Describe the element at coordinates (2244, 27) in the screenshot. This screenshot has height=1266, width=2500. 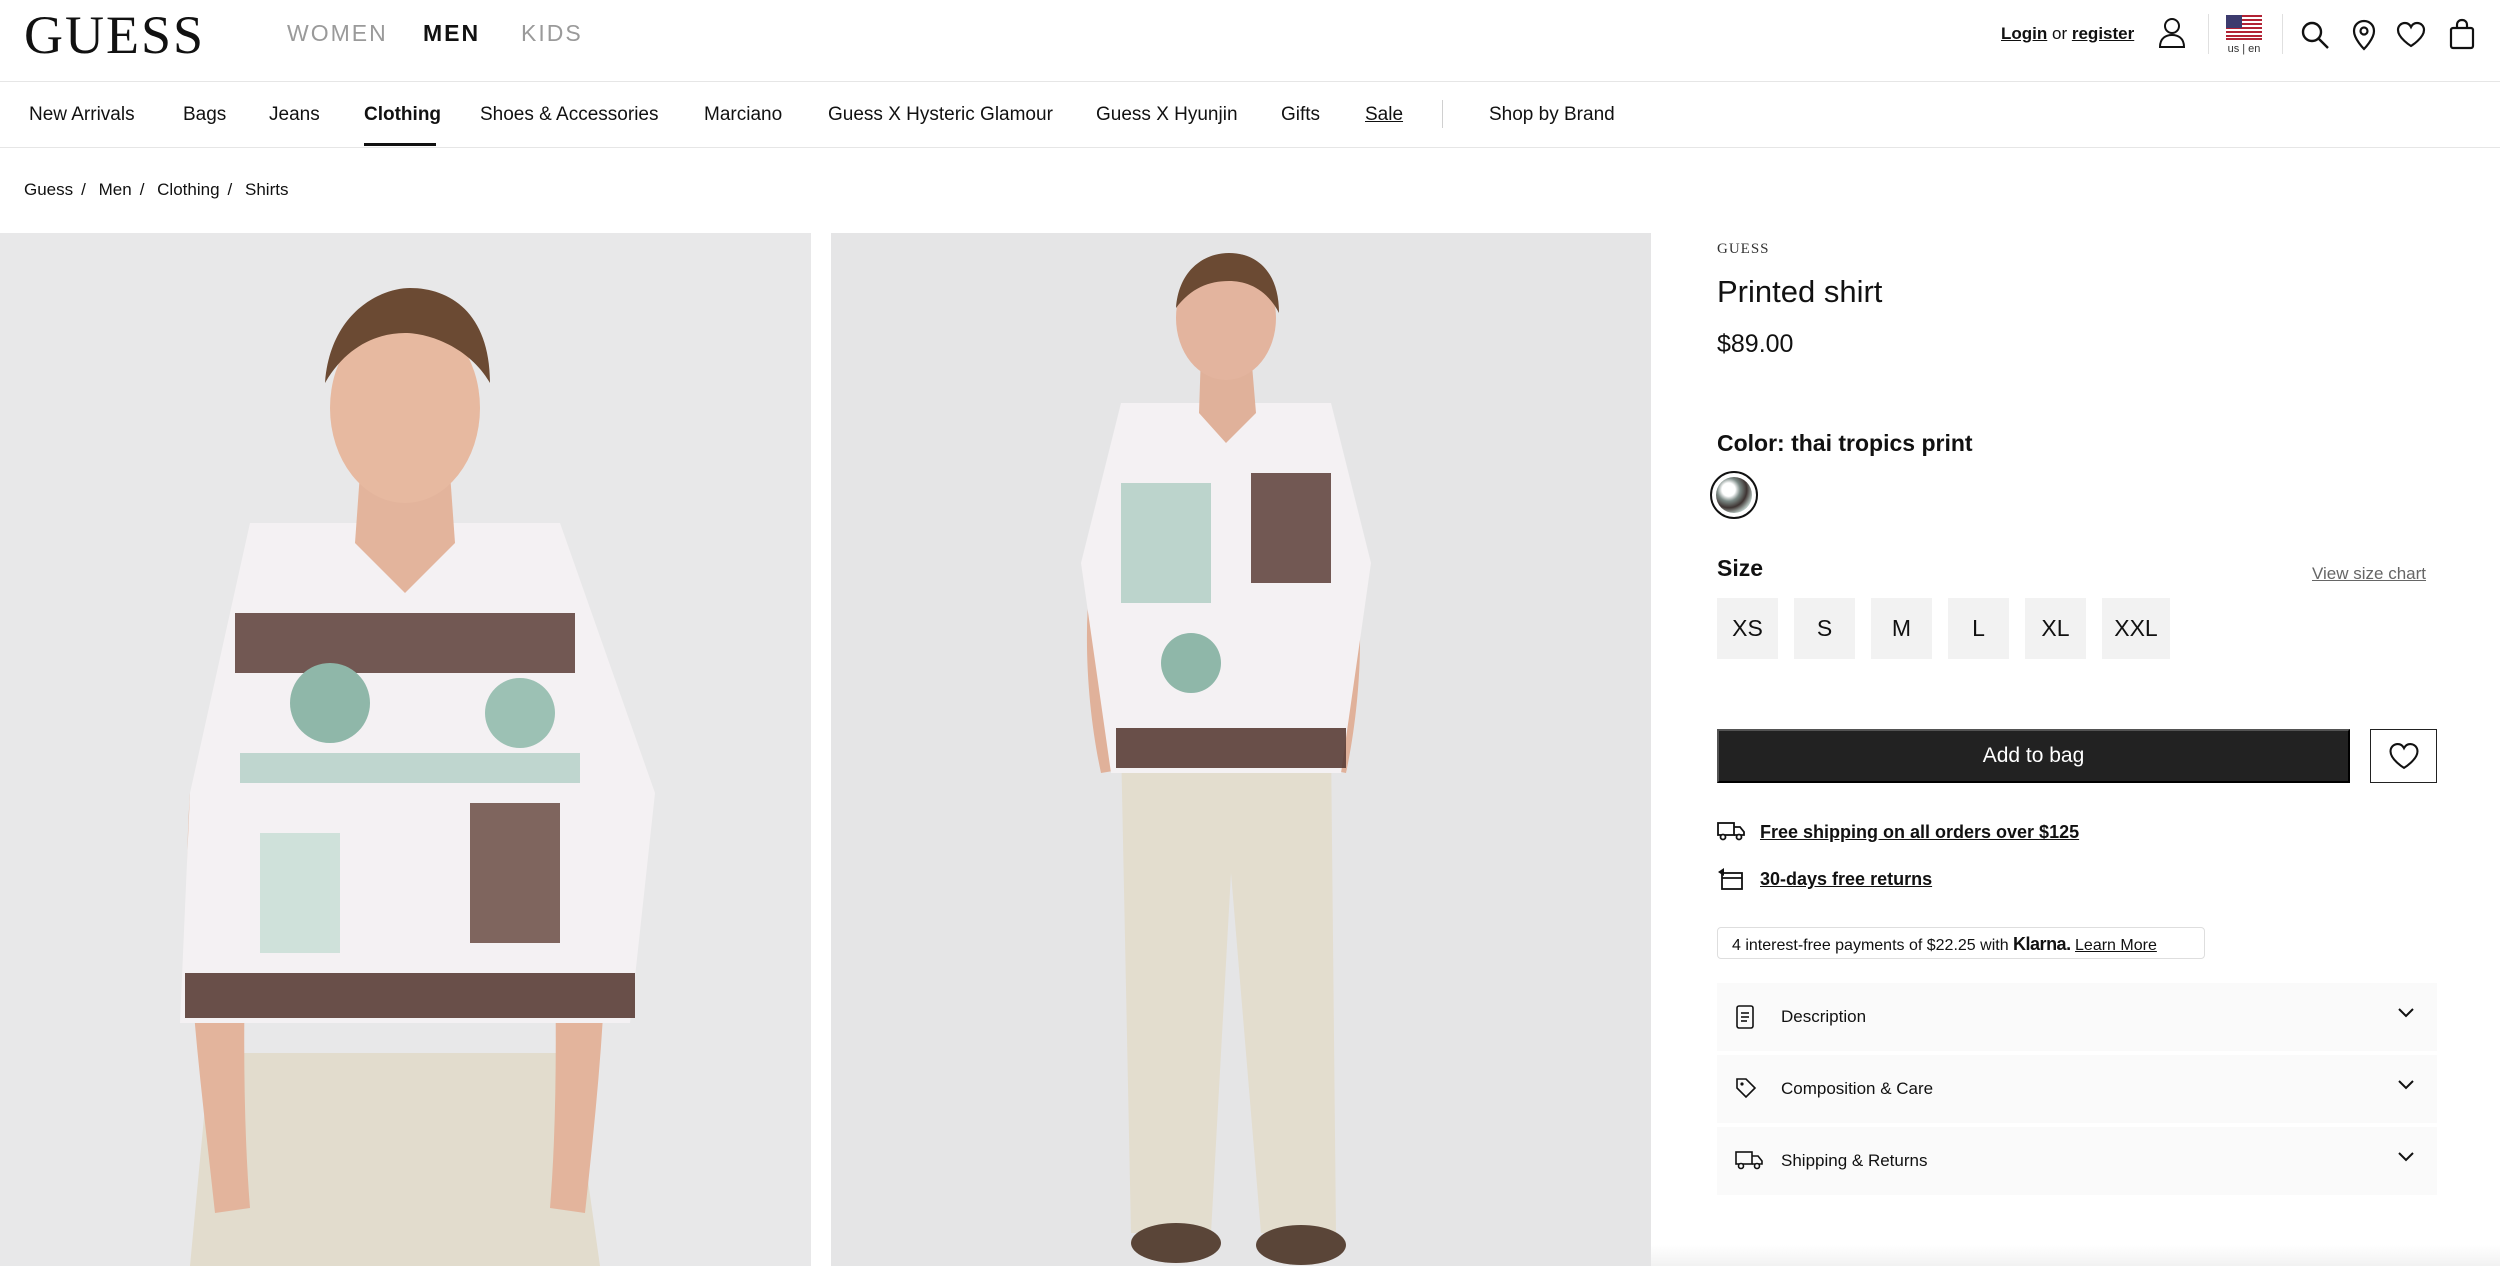
I see `us-flag-icon` at that location.